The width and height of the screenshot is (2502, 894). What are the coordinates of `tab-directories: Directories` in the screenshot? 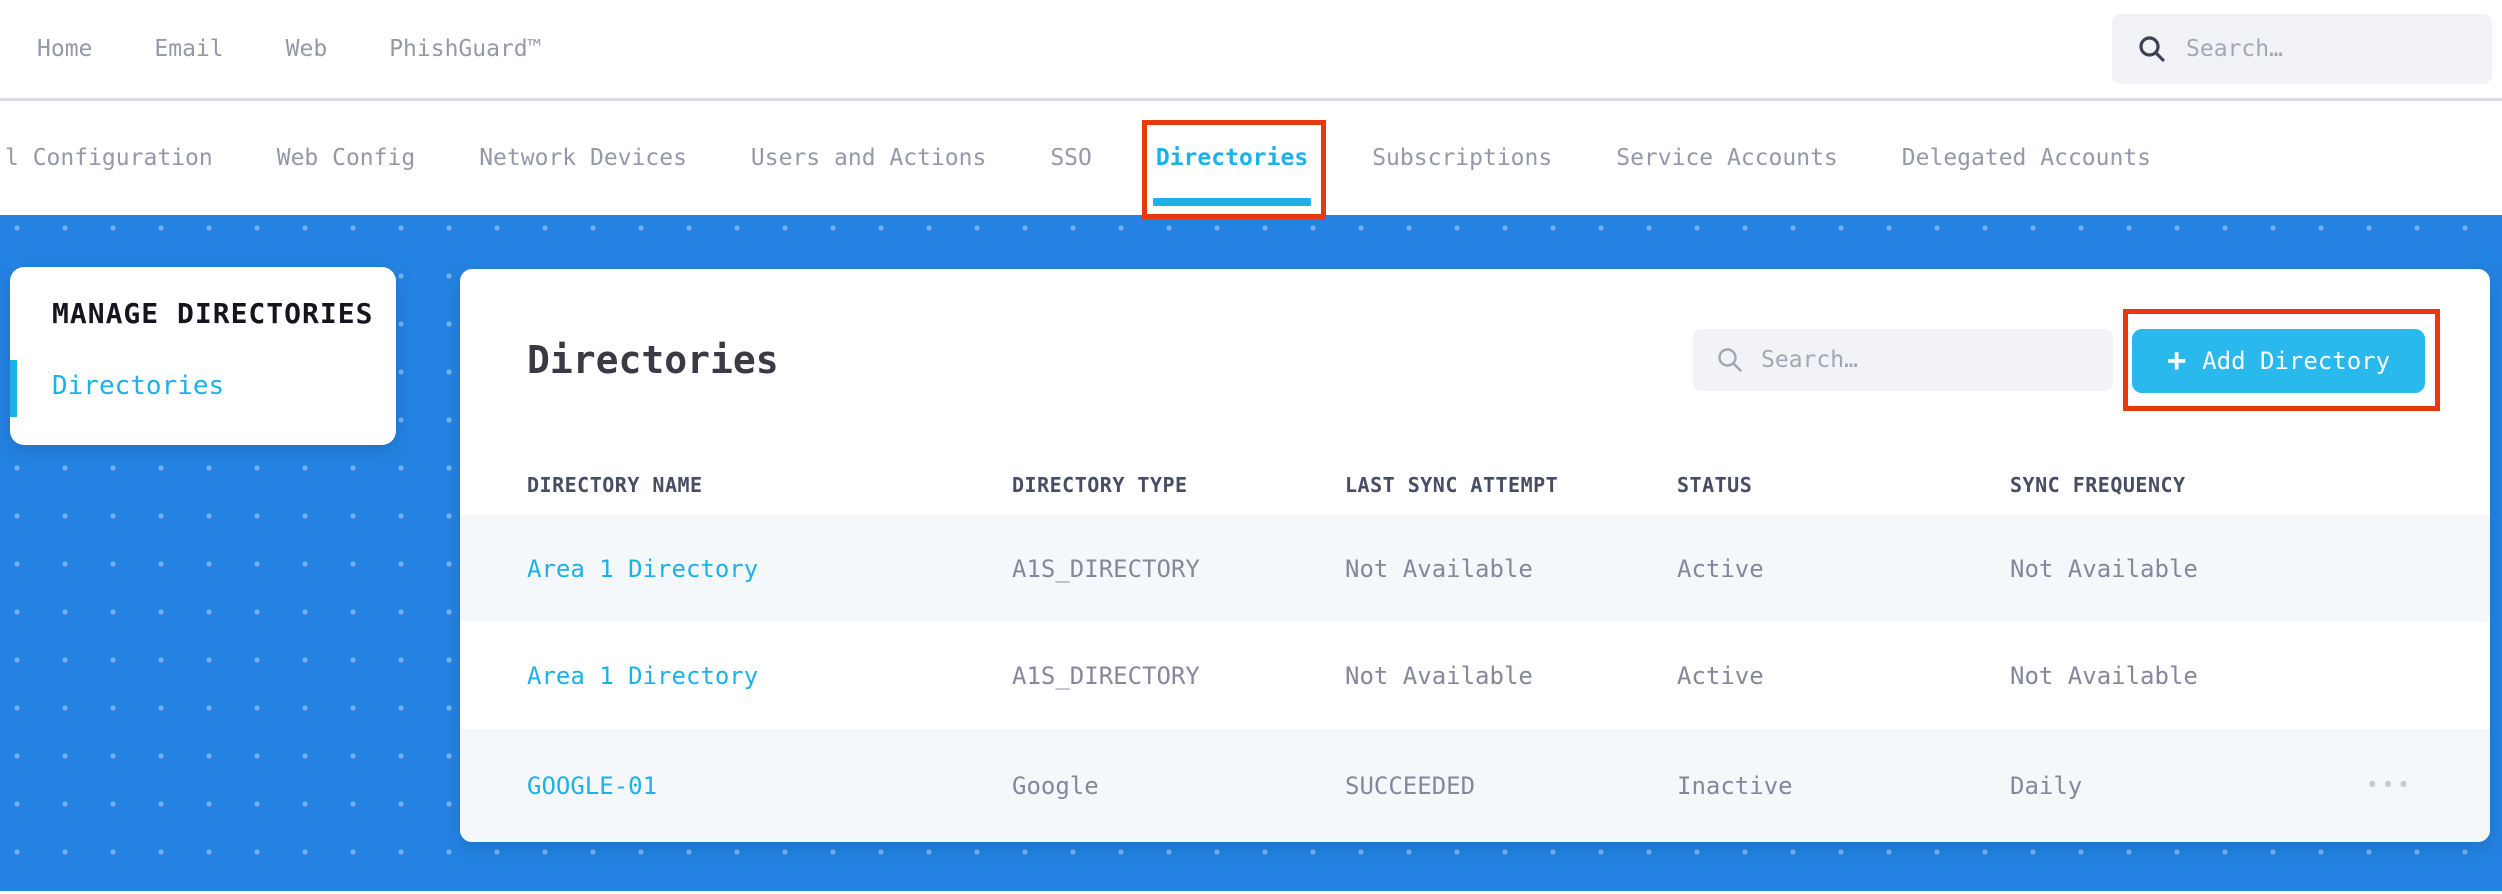 It's located at (1234, 160).